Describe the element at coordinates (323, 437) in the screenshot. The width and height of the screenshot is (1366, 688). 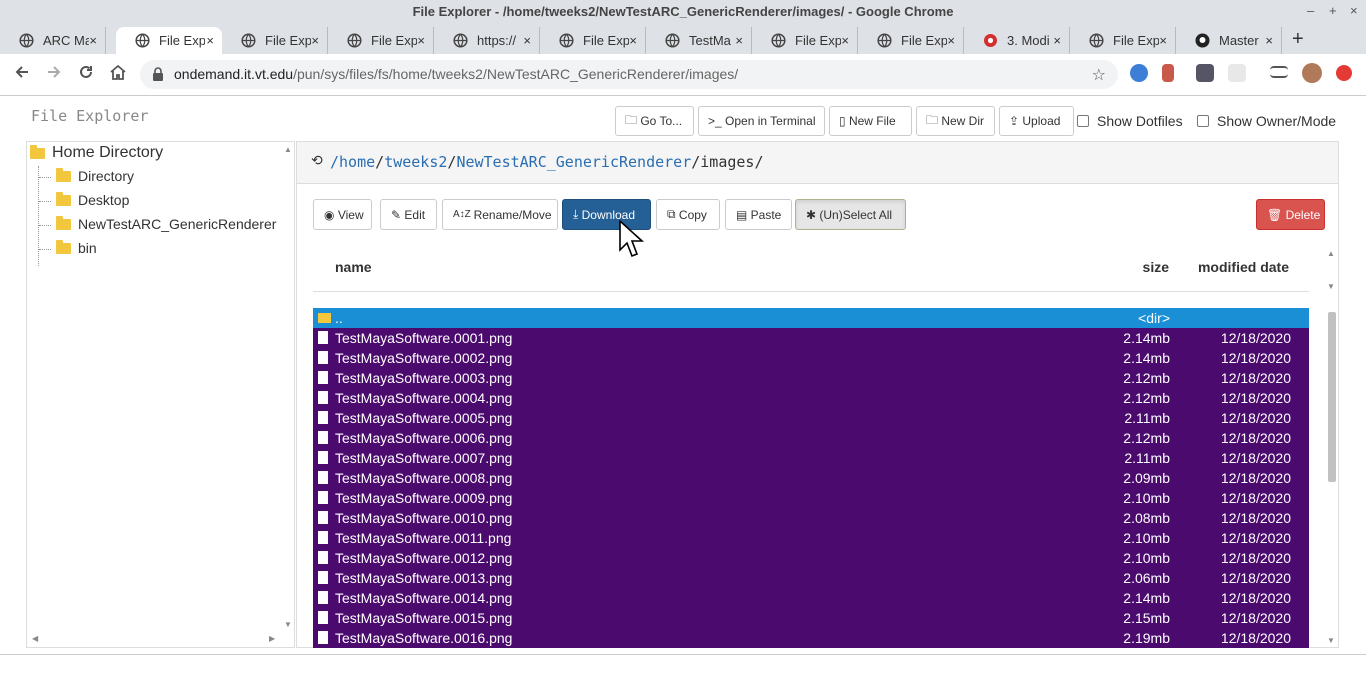
I see `file-icon` at that location.